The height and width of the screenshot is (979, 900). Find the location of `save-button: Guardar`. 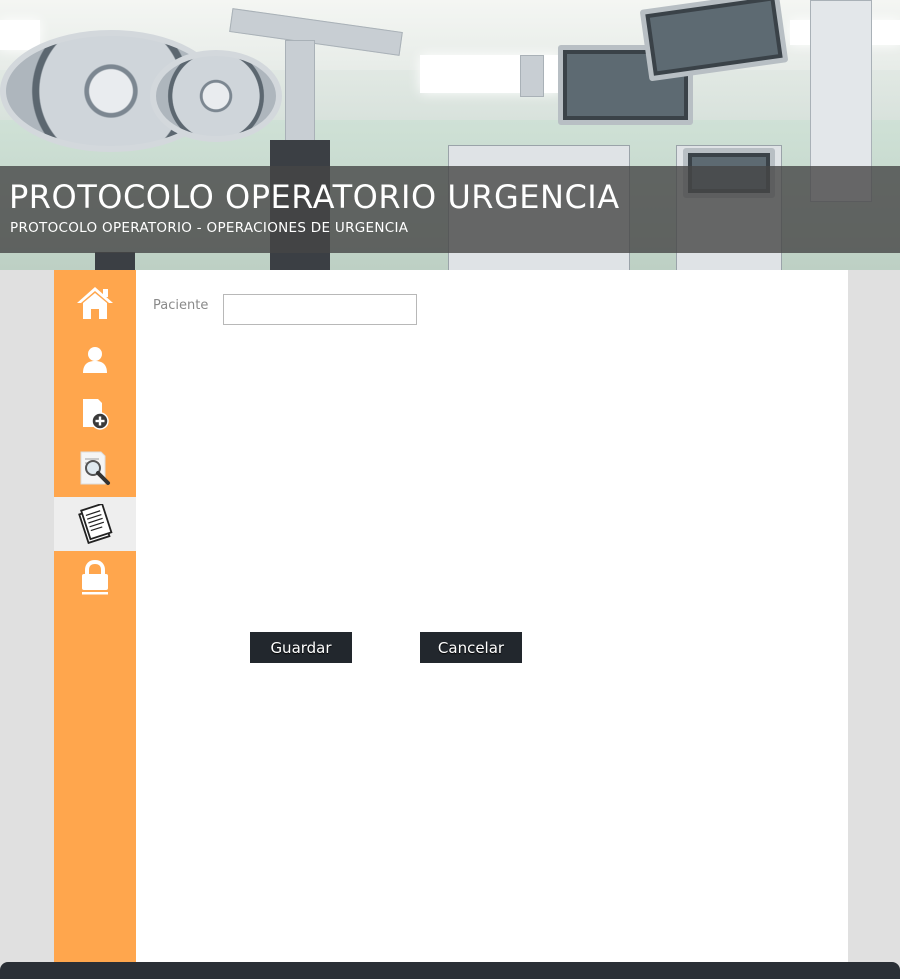

save-button: Guardar is located at coordinates (301, 647).